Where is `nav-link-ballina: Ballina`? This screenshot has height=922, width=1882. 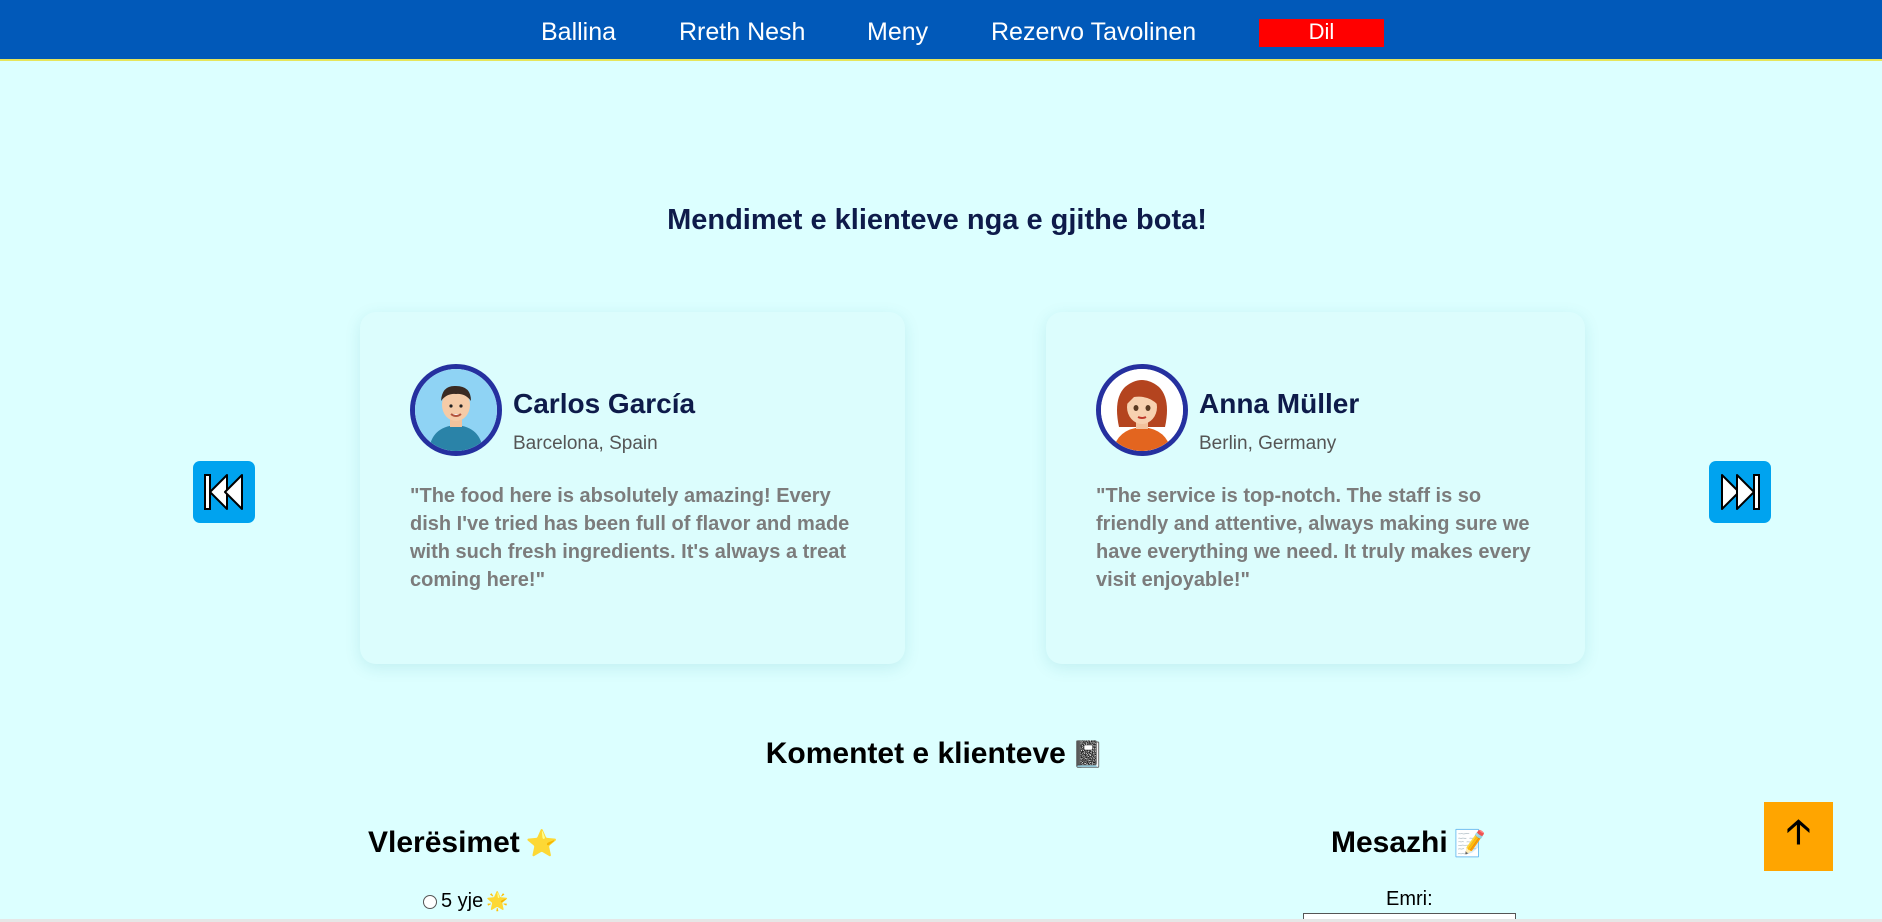
nav-link-ballina: Ballina is located at coordinates (578, 32).